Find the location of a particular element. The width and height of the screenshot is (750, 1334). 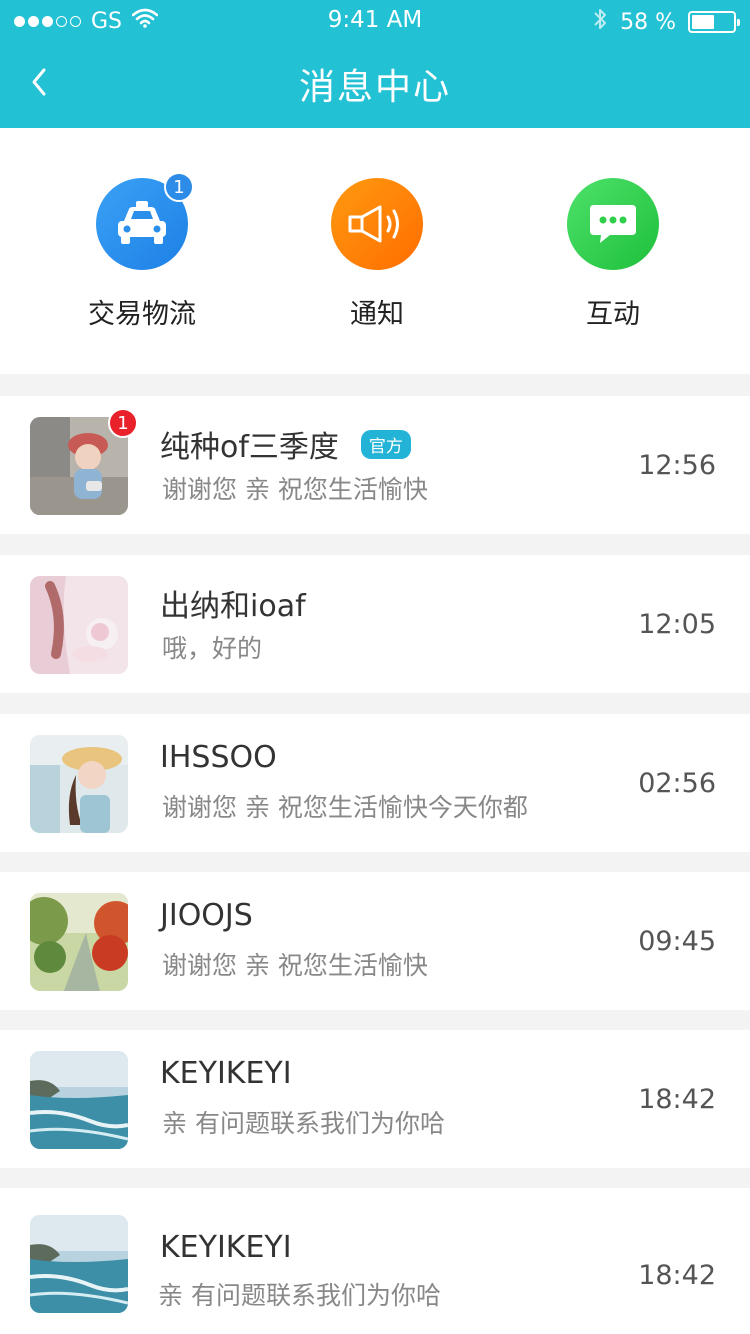

category-interaction: 互动 is located at coordinates (613, 254).